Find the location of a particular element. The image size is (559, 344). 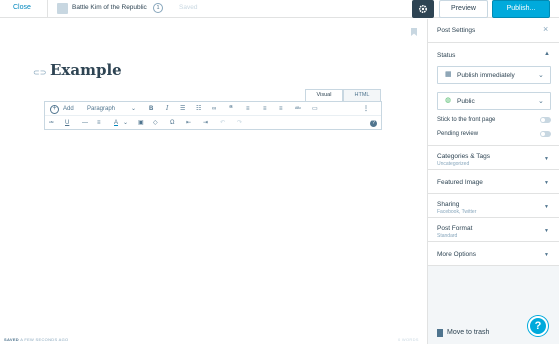

tab-html: HTML is located at coordinates (362, 95).